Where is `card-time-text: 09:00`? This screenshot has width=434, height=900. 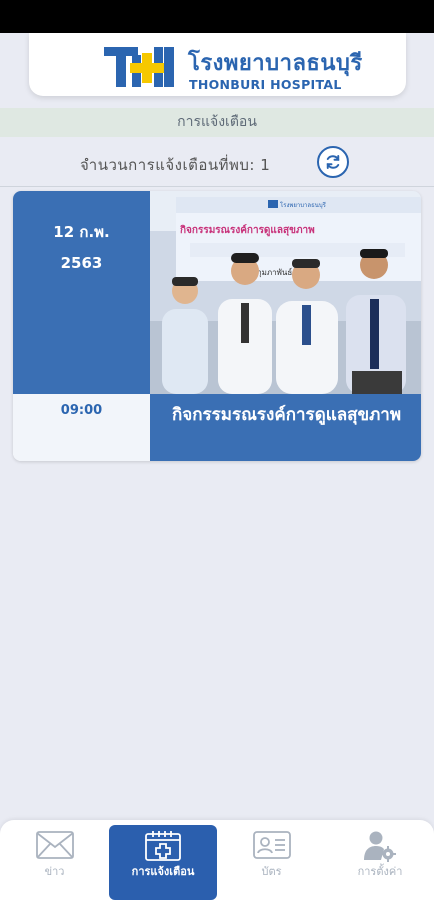 card-time-text: 09:00 is located at coordinates (81, 410).